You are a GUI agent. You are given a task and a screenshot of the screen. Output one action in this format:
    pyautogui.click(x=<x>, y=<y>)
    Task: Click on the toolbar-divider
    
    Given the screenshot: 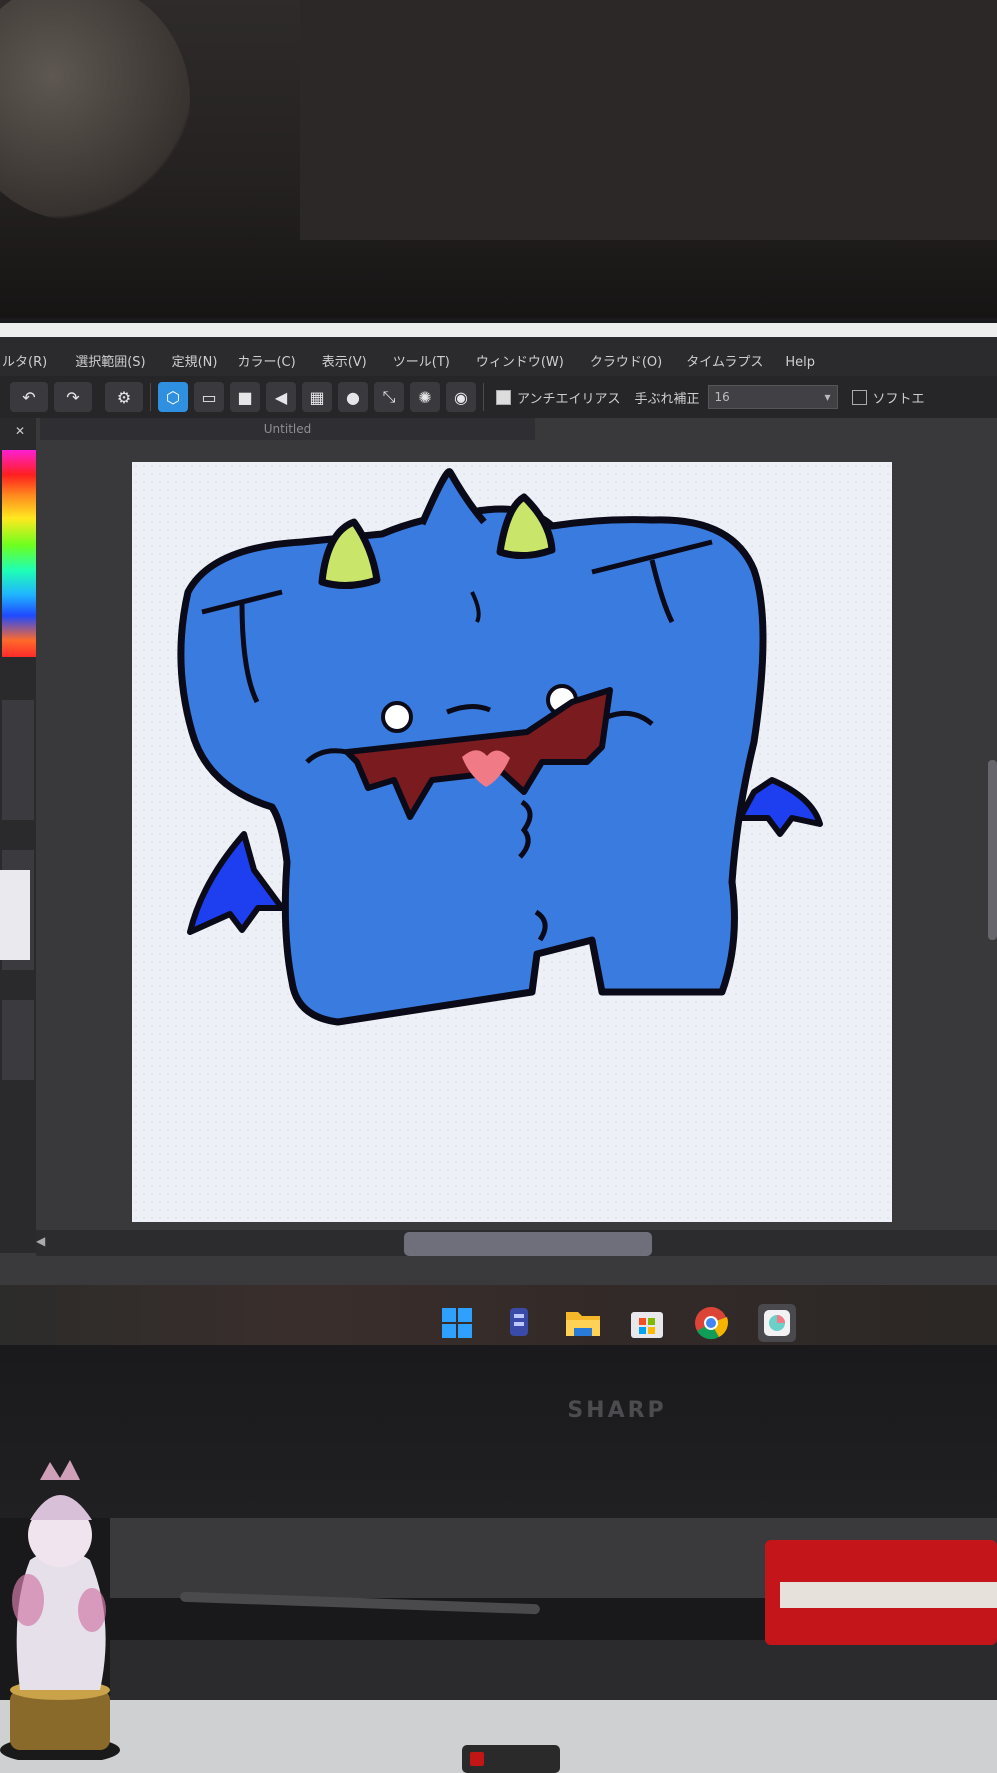 What is the action you would take?
    pyautogui.click(x=150, y=397)
    